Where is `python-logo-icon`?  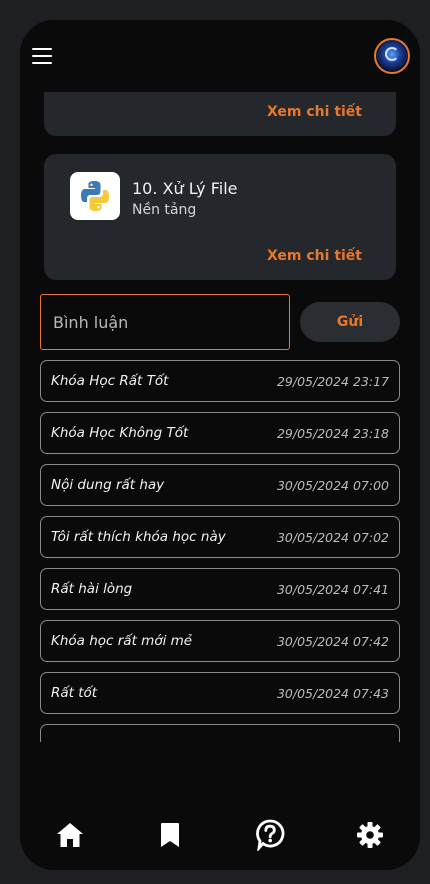
python-logo-icon is located at coordinates (95, 196).